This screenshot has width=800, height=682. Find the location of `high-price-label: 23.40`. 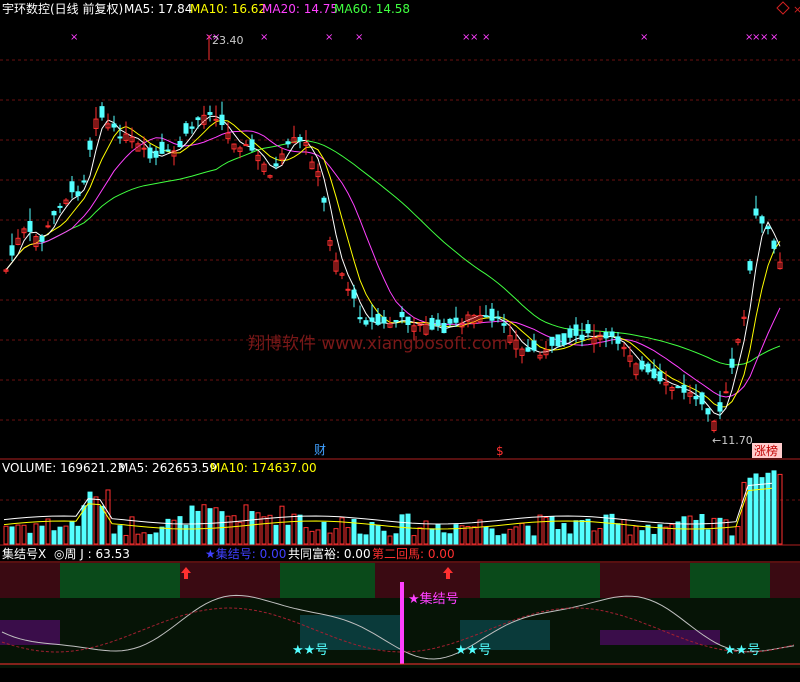

high-price-label: 23.40 is located at coordinates (228, 40).